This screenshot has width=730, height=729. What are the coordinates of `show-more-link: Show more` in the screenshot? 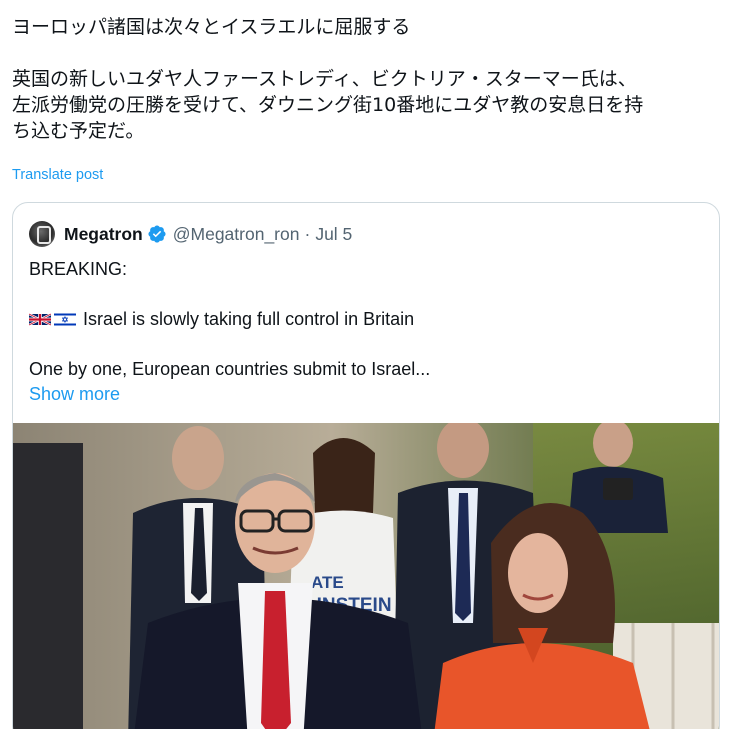 It's located at (364, 394).